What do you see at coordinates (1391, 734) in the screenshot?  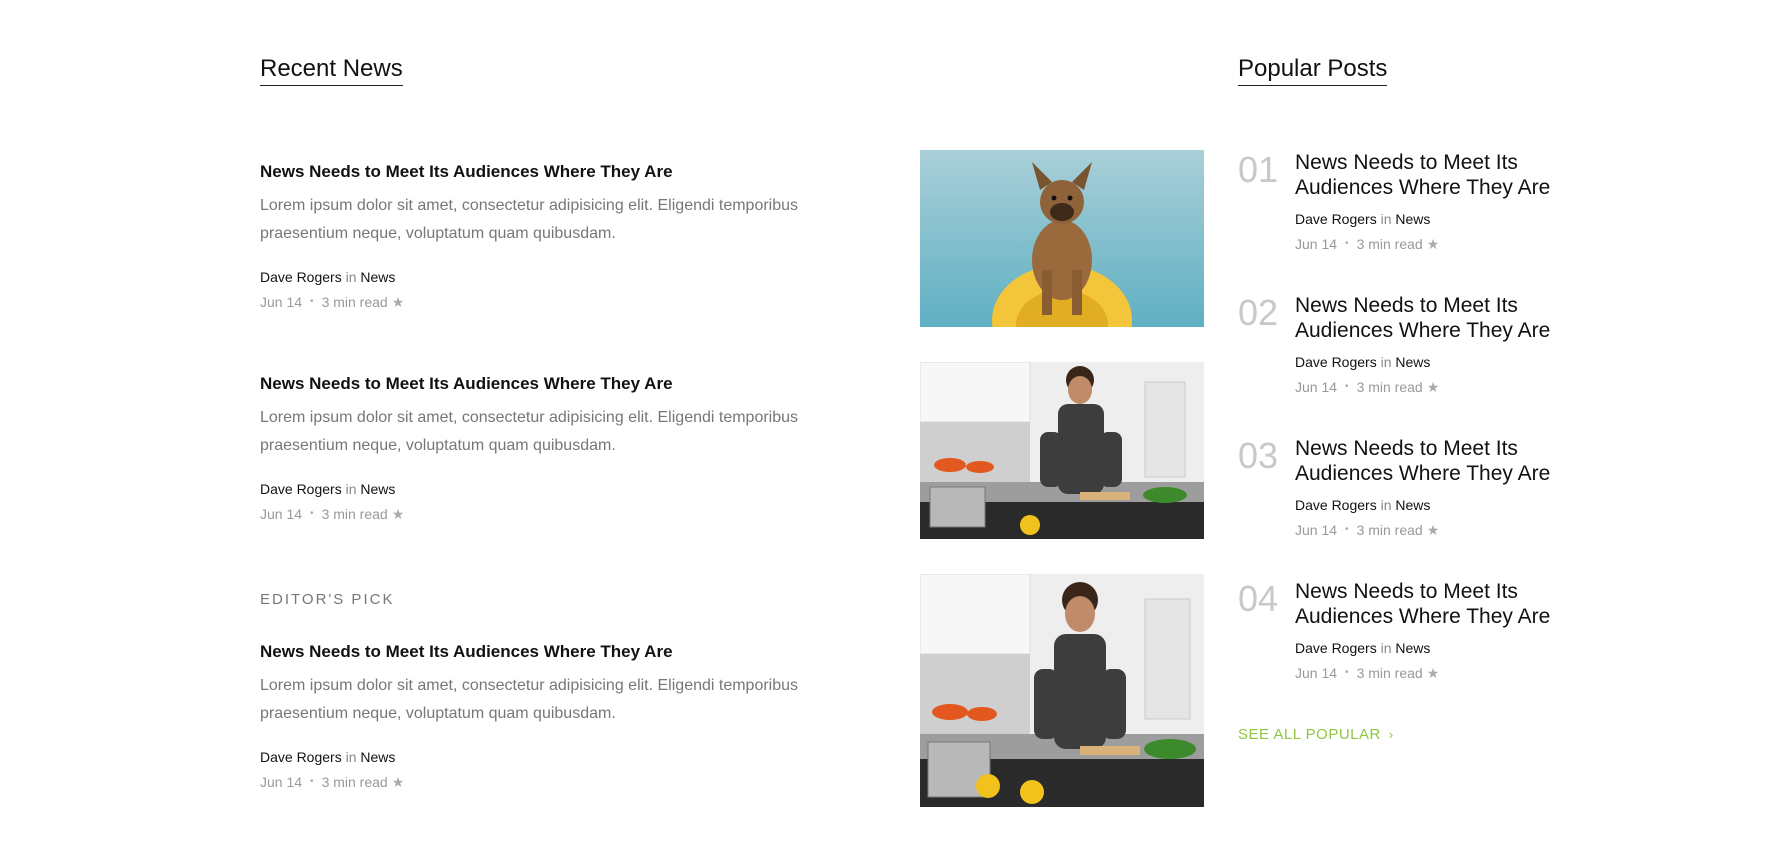 I see `chevron-right-icon: ›` at bounding box center [1391, 734].